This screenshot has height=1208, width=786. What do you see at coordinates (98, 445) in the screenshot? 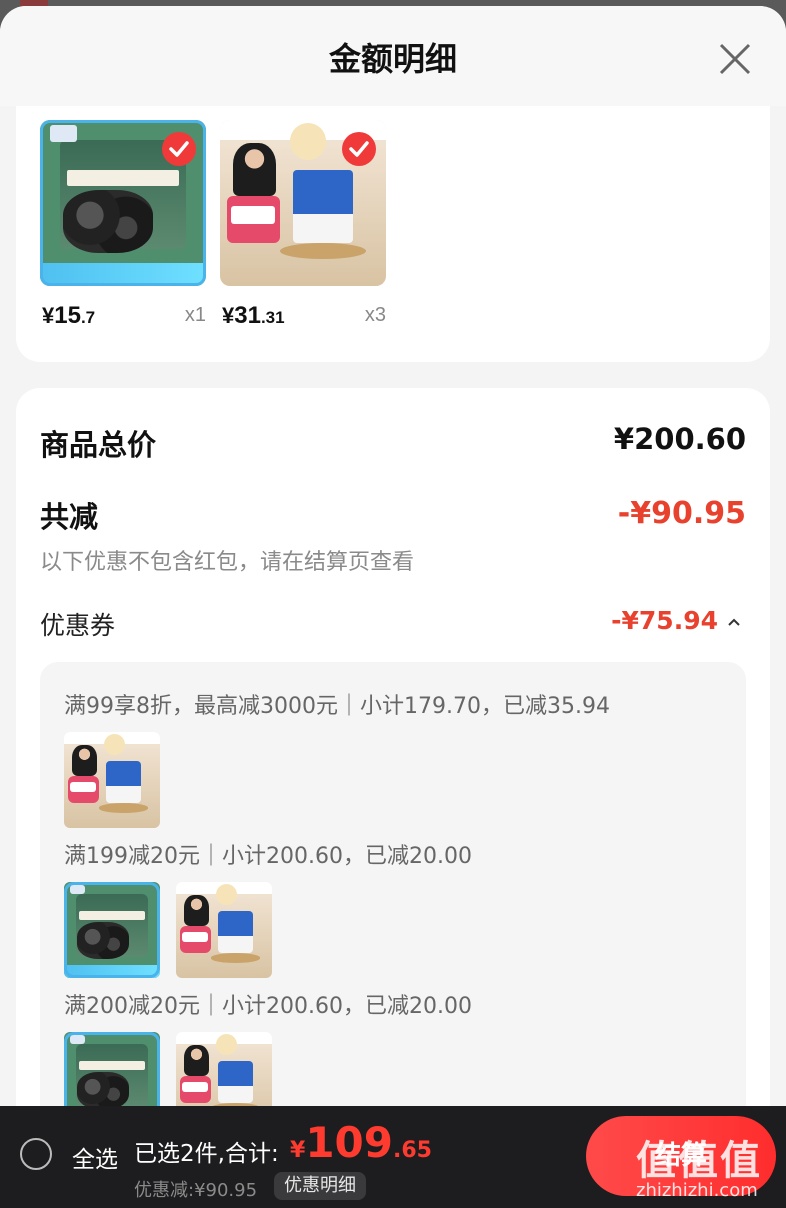
I see `total-price-label: 商品总价` at bounding box center [98, 445].